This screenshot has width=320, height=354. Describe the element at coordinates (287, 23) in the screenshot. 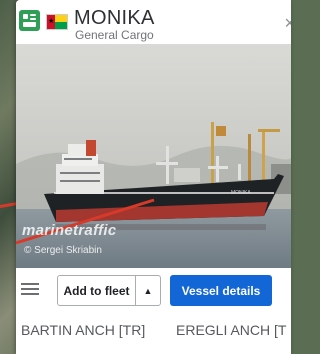

I see `close-icon: ×` at that location.